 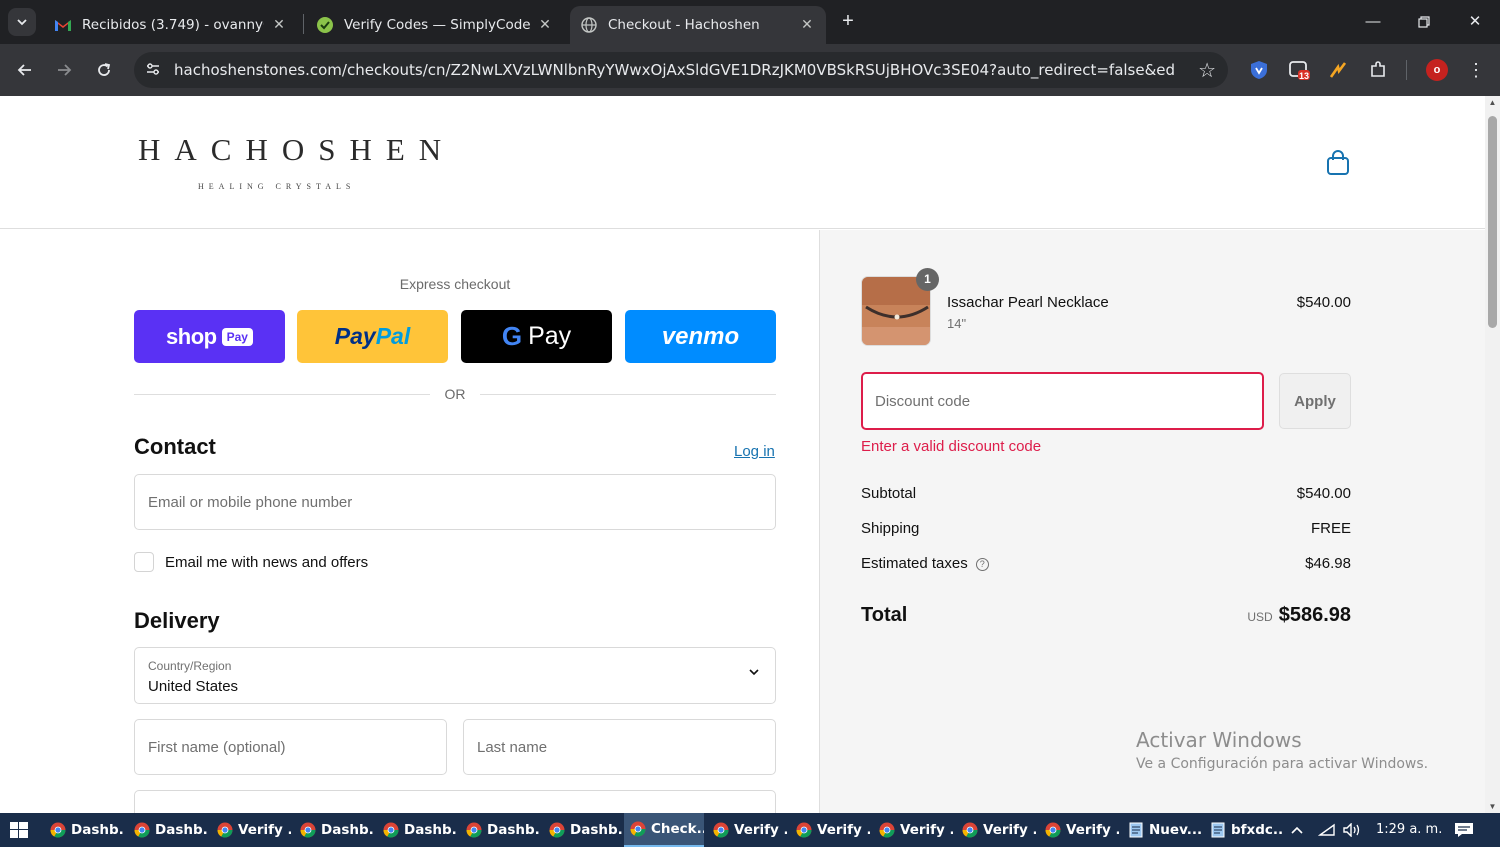 I want to click on tab-checkout: Checkout - Hachoshen ✕, so click(x=698, y=25).